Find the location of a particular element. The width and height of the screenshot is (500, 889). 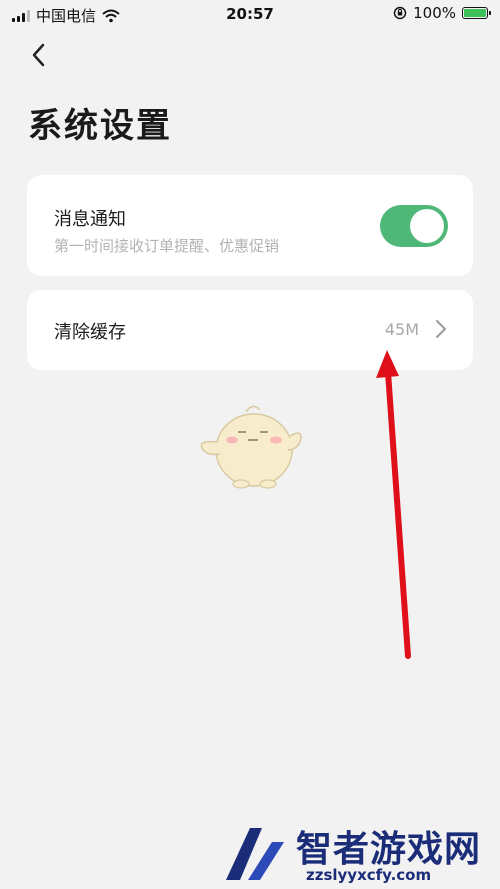

orientation-lock-icon is located at coordinates (400, 13).